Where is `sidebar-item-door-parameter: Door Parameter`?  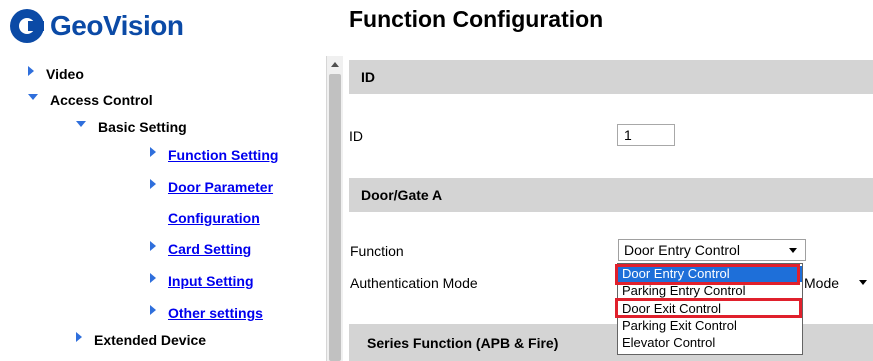
sidebar-item-door-parameter: Door Parameter is located at coordinates (211, 187).